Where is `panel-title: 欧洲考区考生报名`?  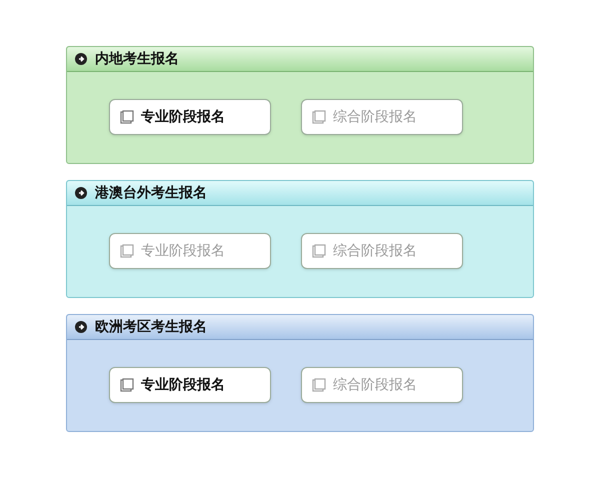
panel-title: 欧洲考区考生报名 is located at coordinates (151, 327).